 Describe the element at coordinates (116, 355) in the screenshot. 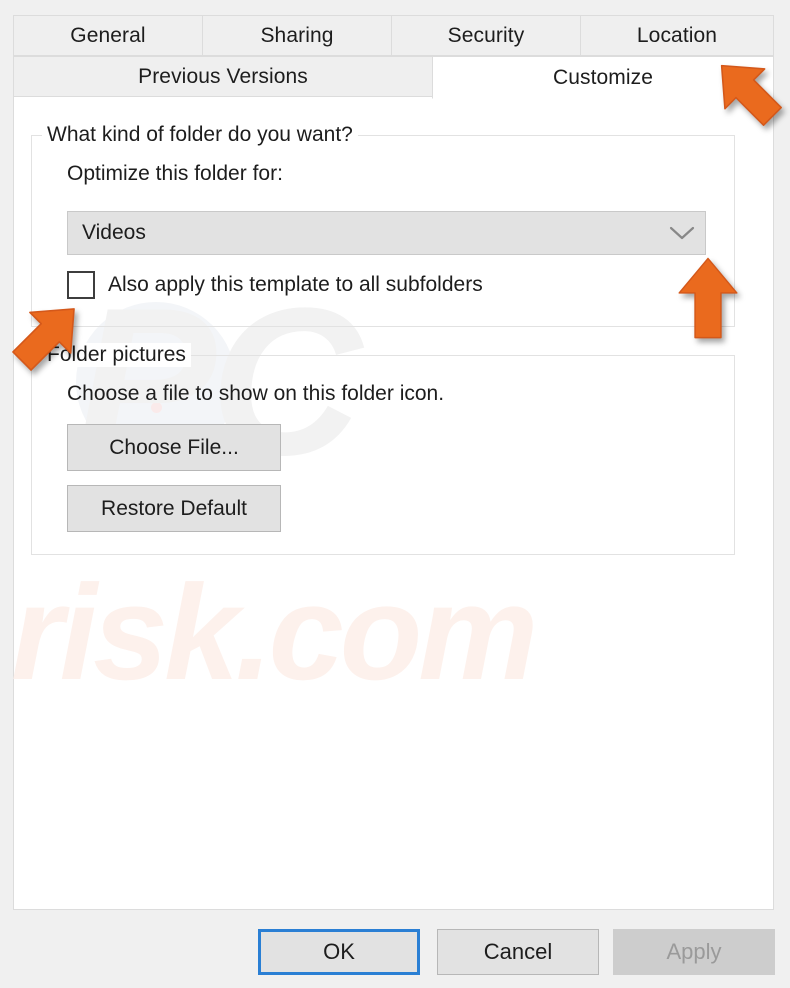

I see `group-folder-pictures-title: Folder pictures` at that location.